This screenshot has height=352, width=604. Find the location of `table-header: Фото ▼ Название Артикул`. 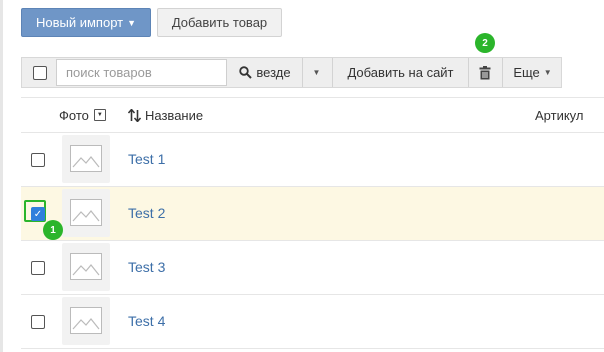

table-header: Фото ▼ Название Артикул is located at coordinates (312, 115).